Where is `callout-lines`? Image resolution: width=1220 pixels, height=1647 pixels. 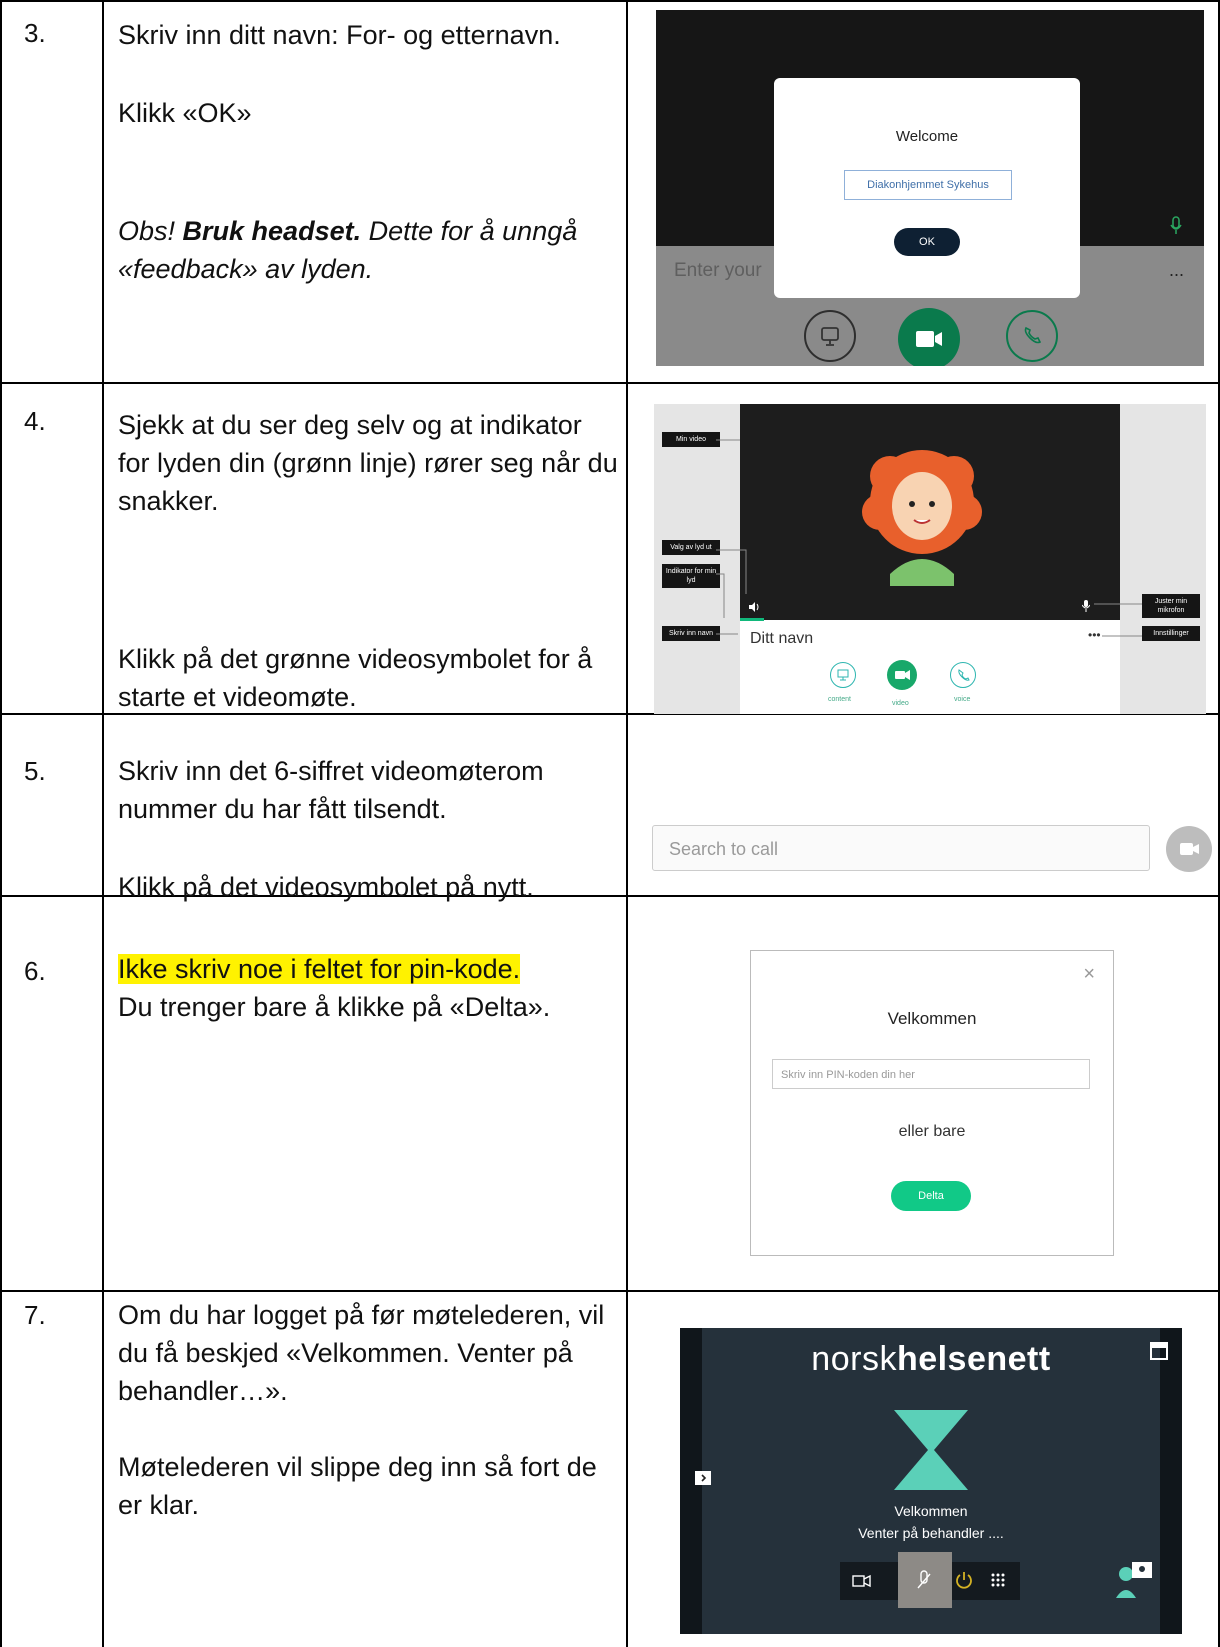 callout-lines is located at coordinates (929, 538).